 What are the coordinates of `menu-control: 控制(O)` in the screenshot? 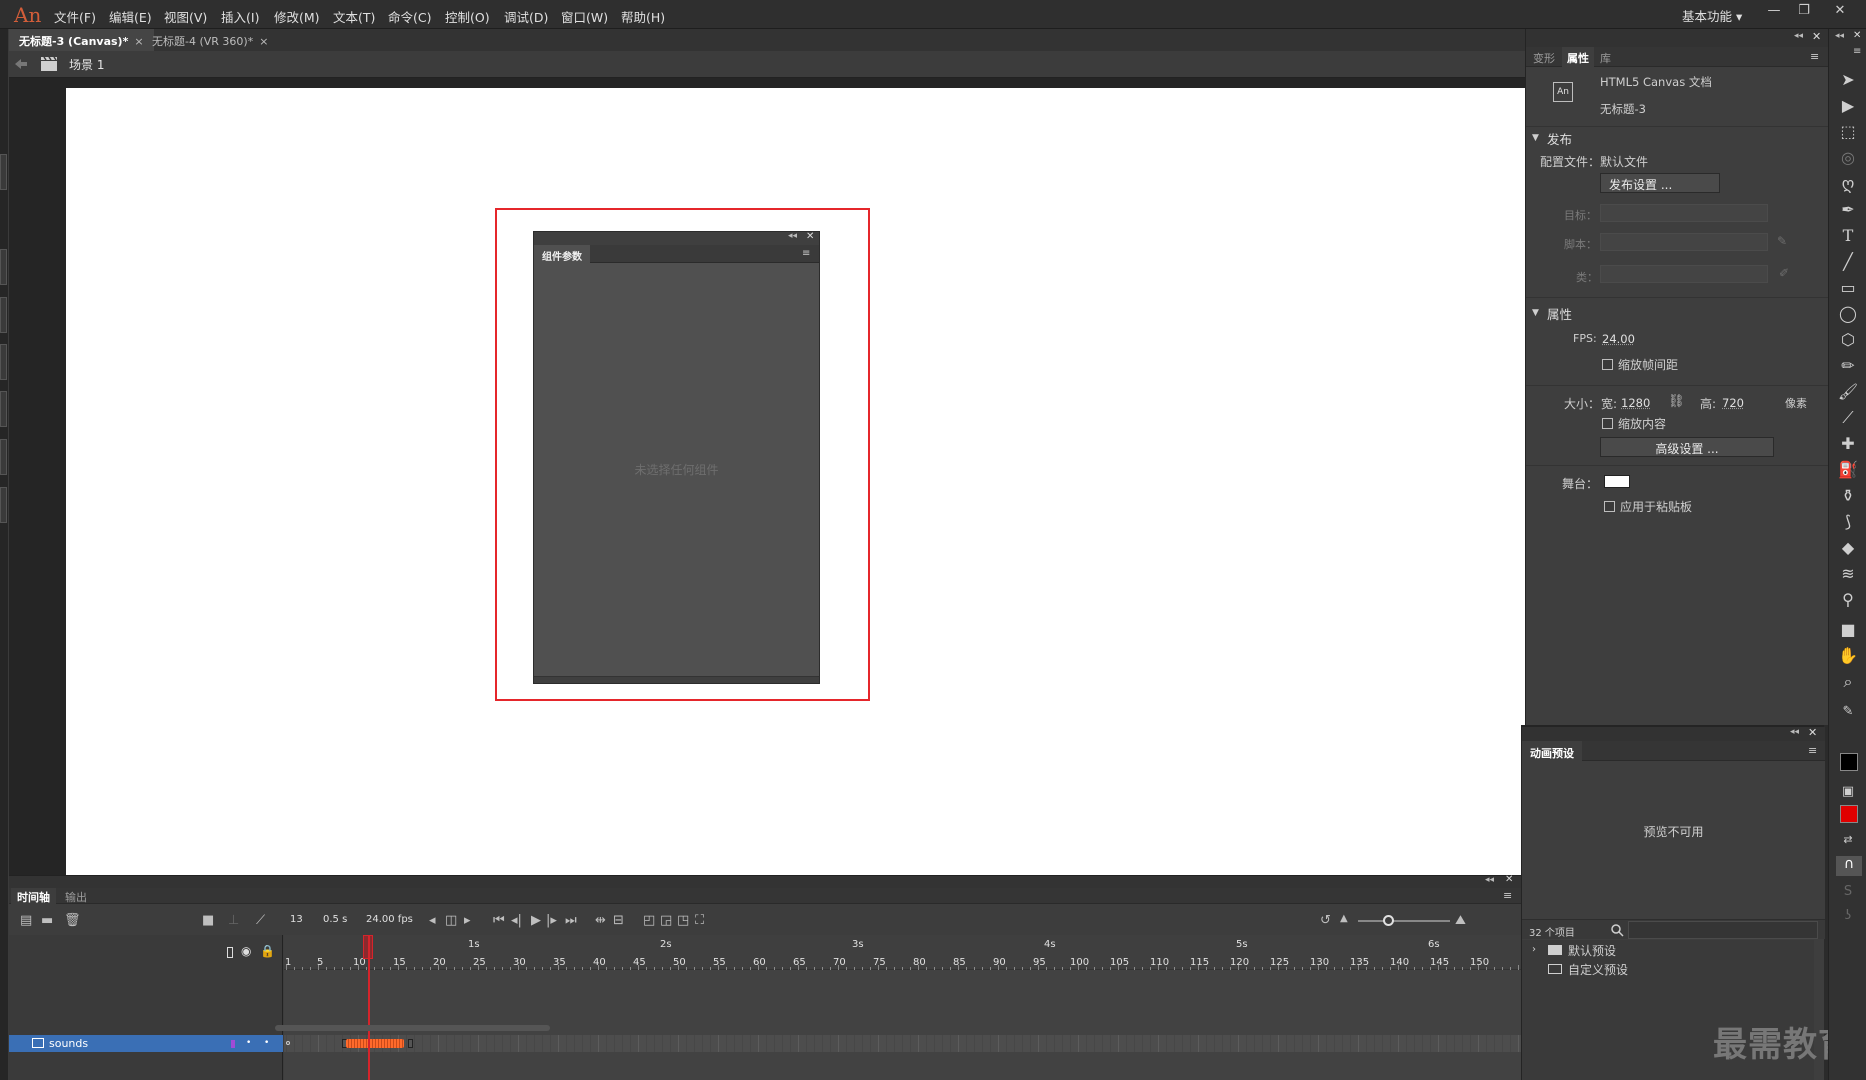 It's located at (467, 16).